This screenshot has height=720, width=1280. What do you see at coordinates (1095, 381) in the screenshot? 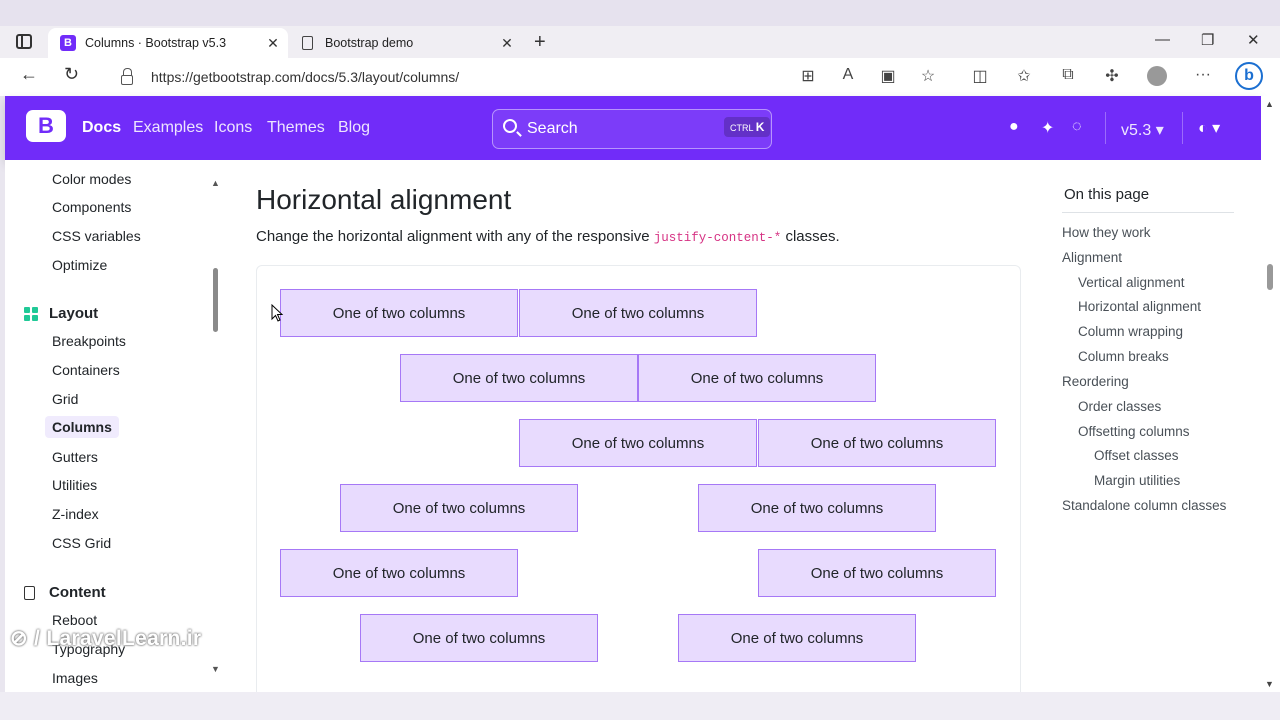
I see `toc-link: Reordering` at bounding box center [1095, 381].